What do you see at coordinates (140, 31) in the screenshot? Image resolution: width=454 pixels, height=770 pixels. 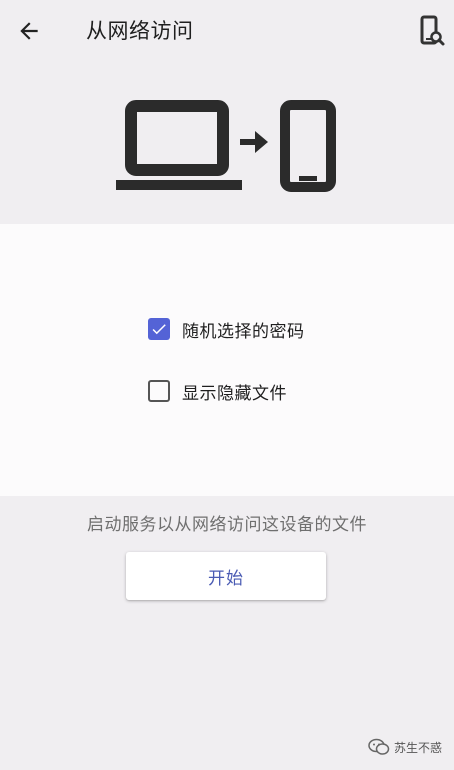 I see `page-title: 从网络访问` at bounding box center [140, 31].